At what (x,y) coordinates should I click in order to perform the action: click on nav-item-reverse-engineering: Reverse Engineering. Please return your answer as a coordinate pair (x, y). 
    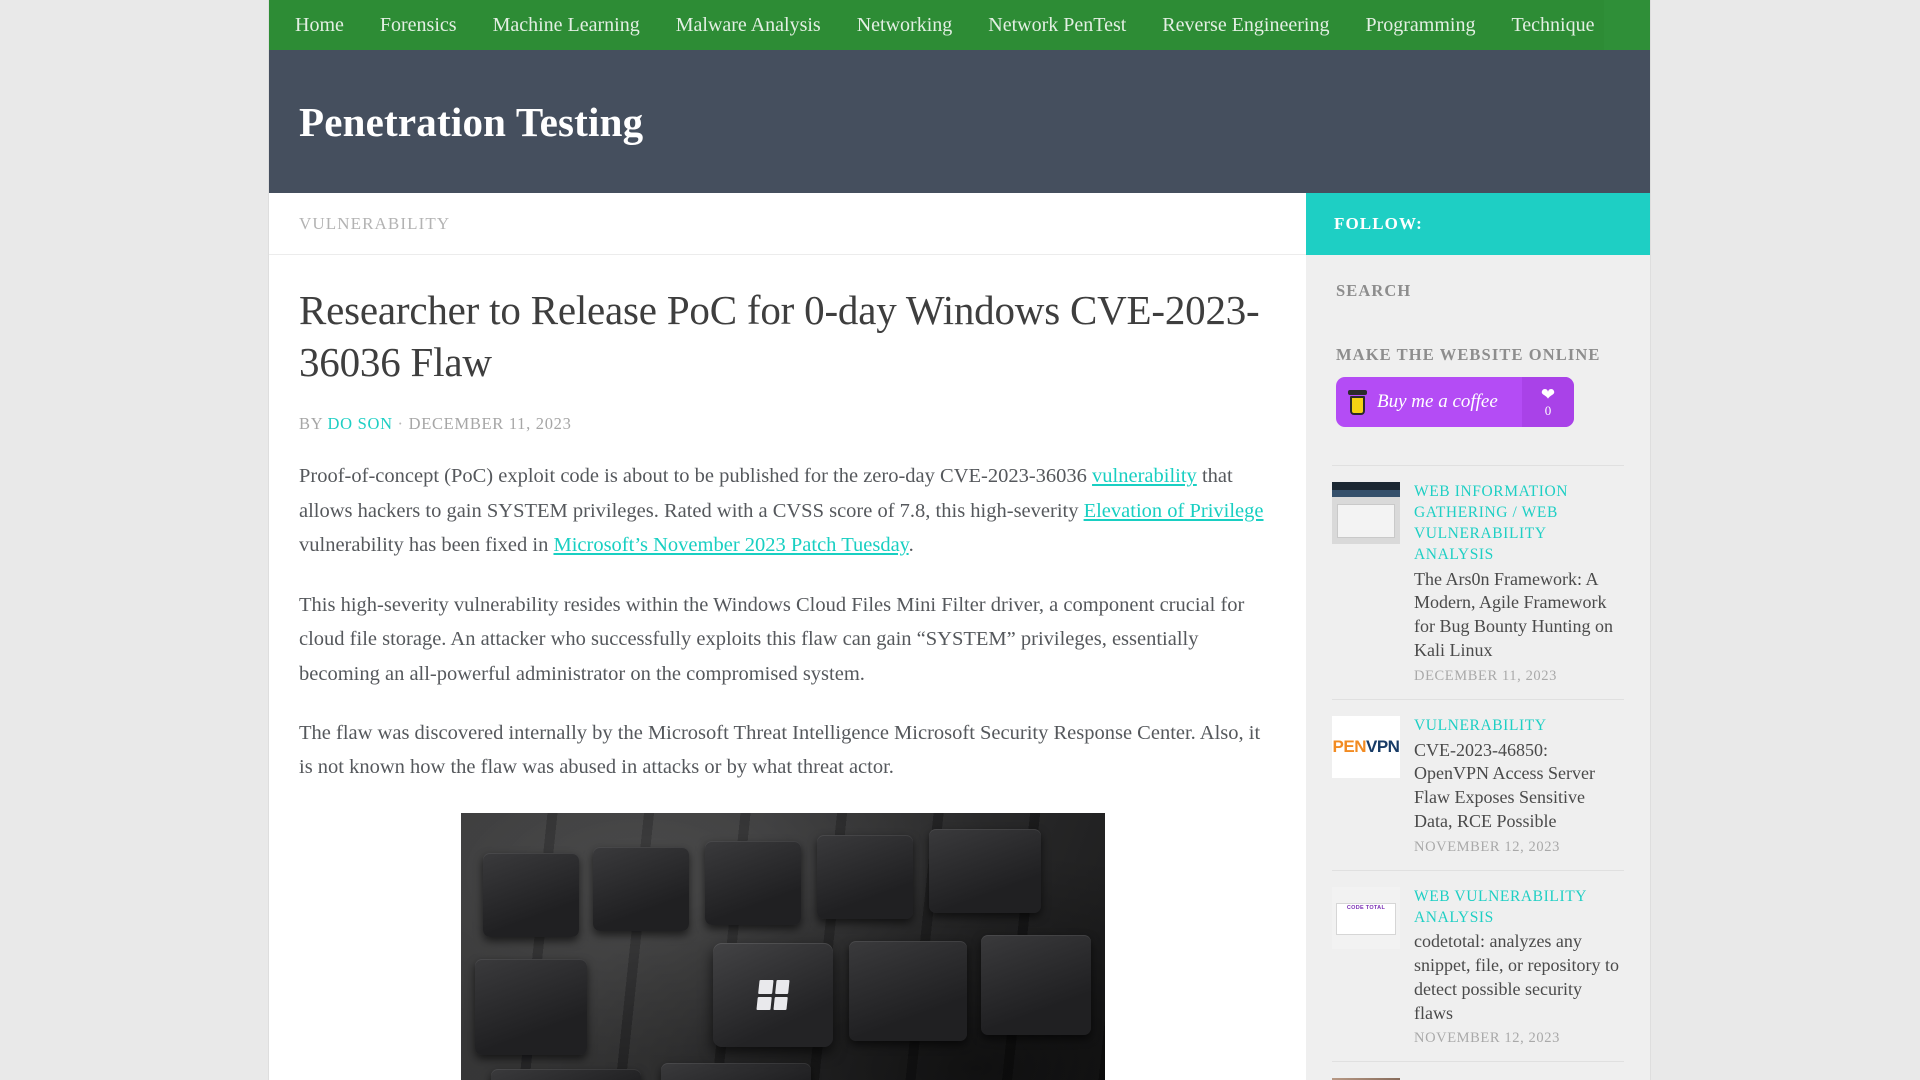
    Looking at the image, I should click on (1245, 25).